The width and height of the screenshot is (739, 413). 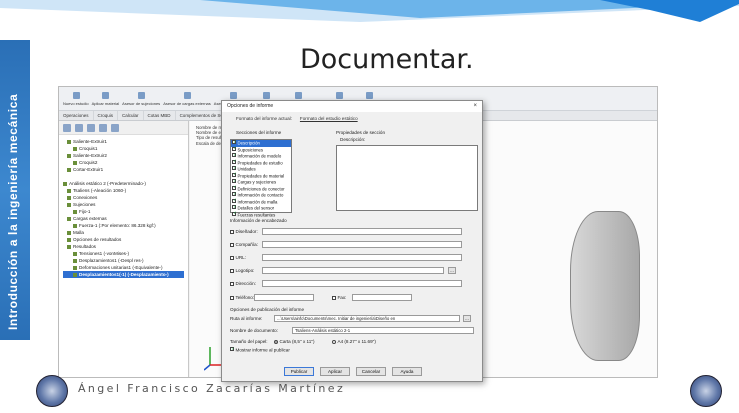 What do you see at coordinates (407, 371) in the screenshot?
I see `help-button: Ayuda` at bounding box center [407, 371].